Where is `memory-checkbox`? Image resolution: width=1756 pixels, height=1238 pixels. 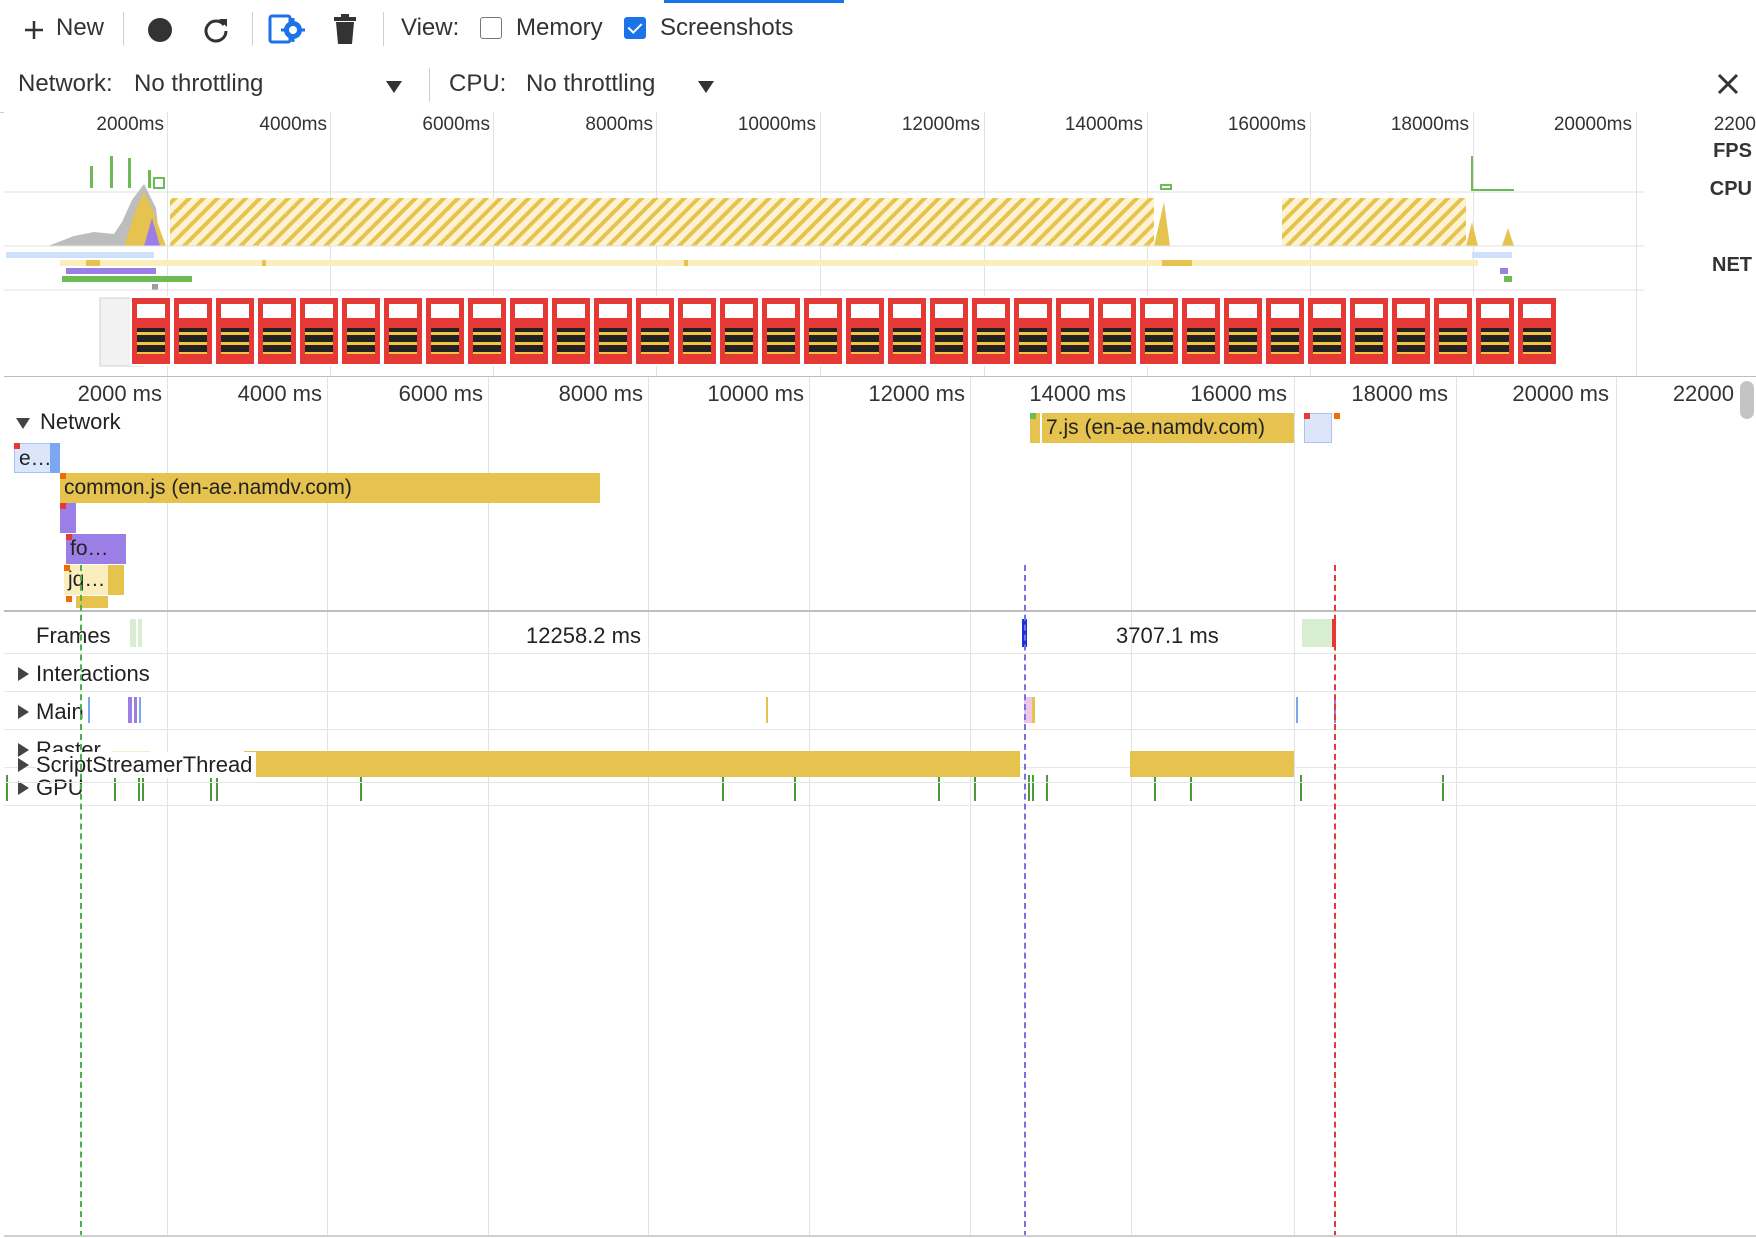 memory-checkbox is located at coordinates (491, 28).